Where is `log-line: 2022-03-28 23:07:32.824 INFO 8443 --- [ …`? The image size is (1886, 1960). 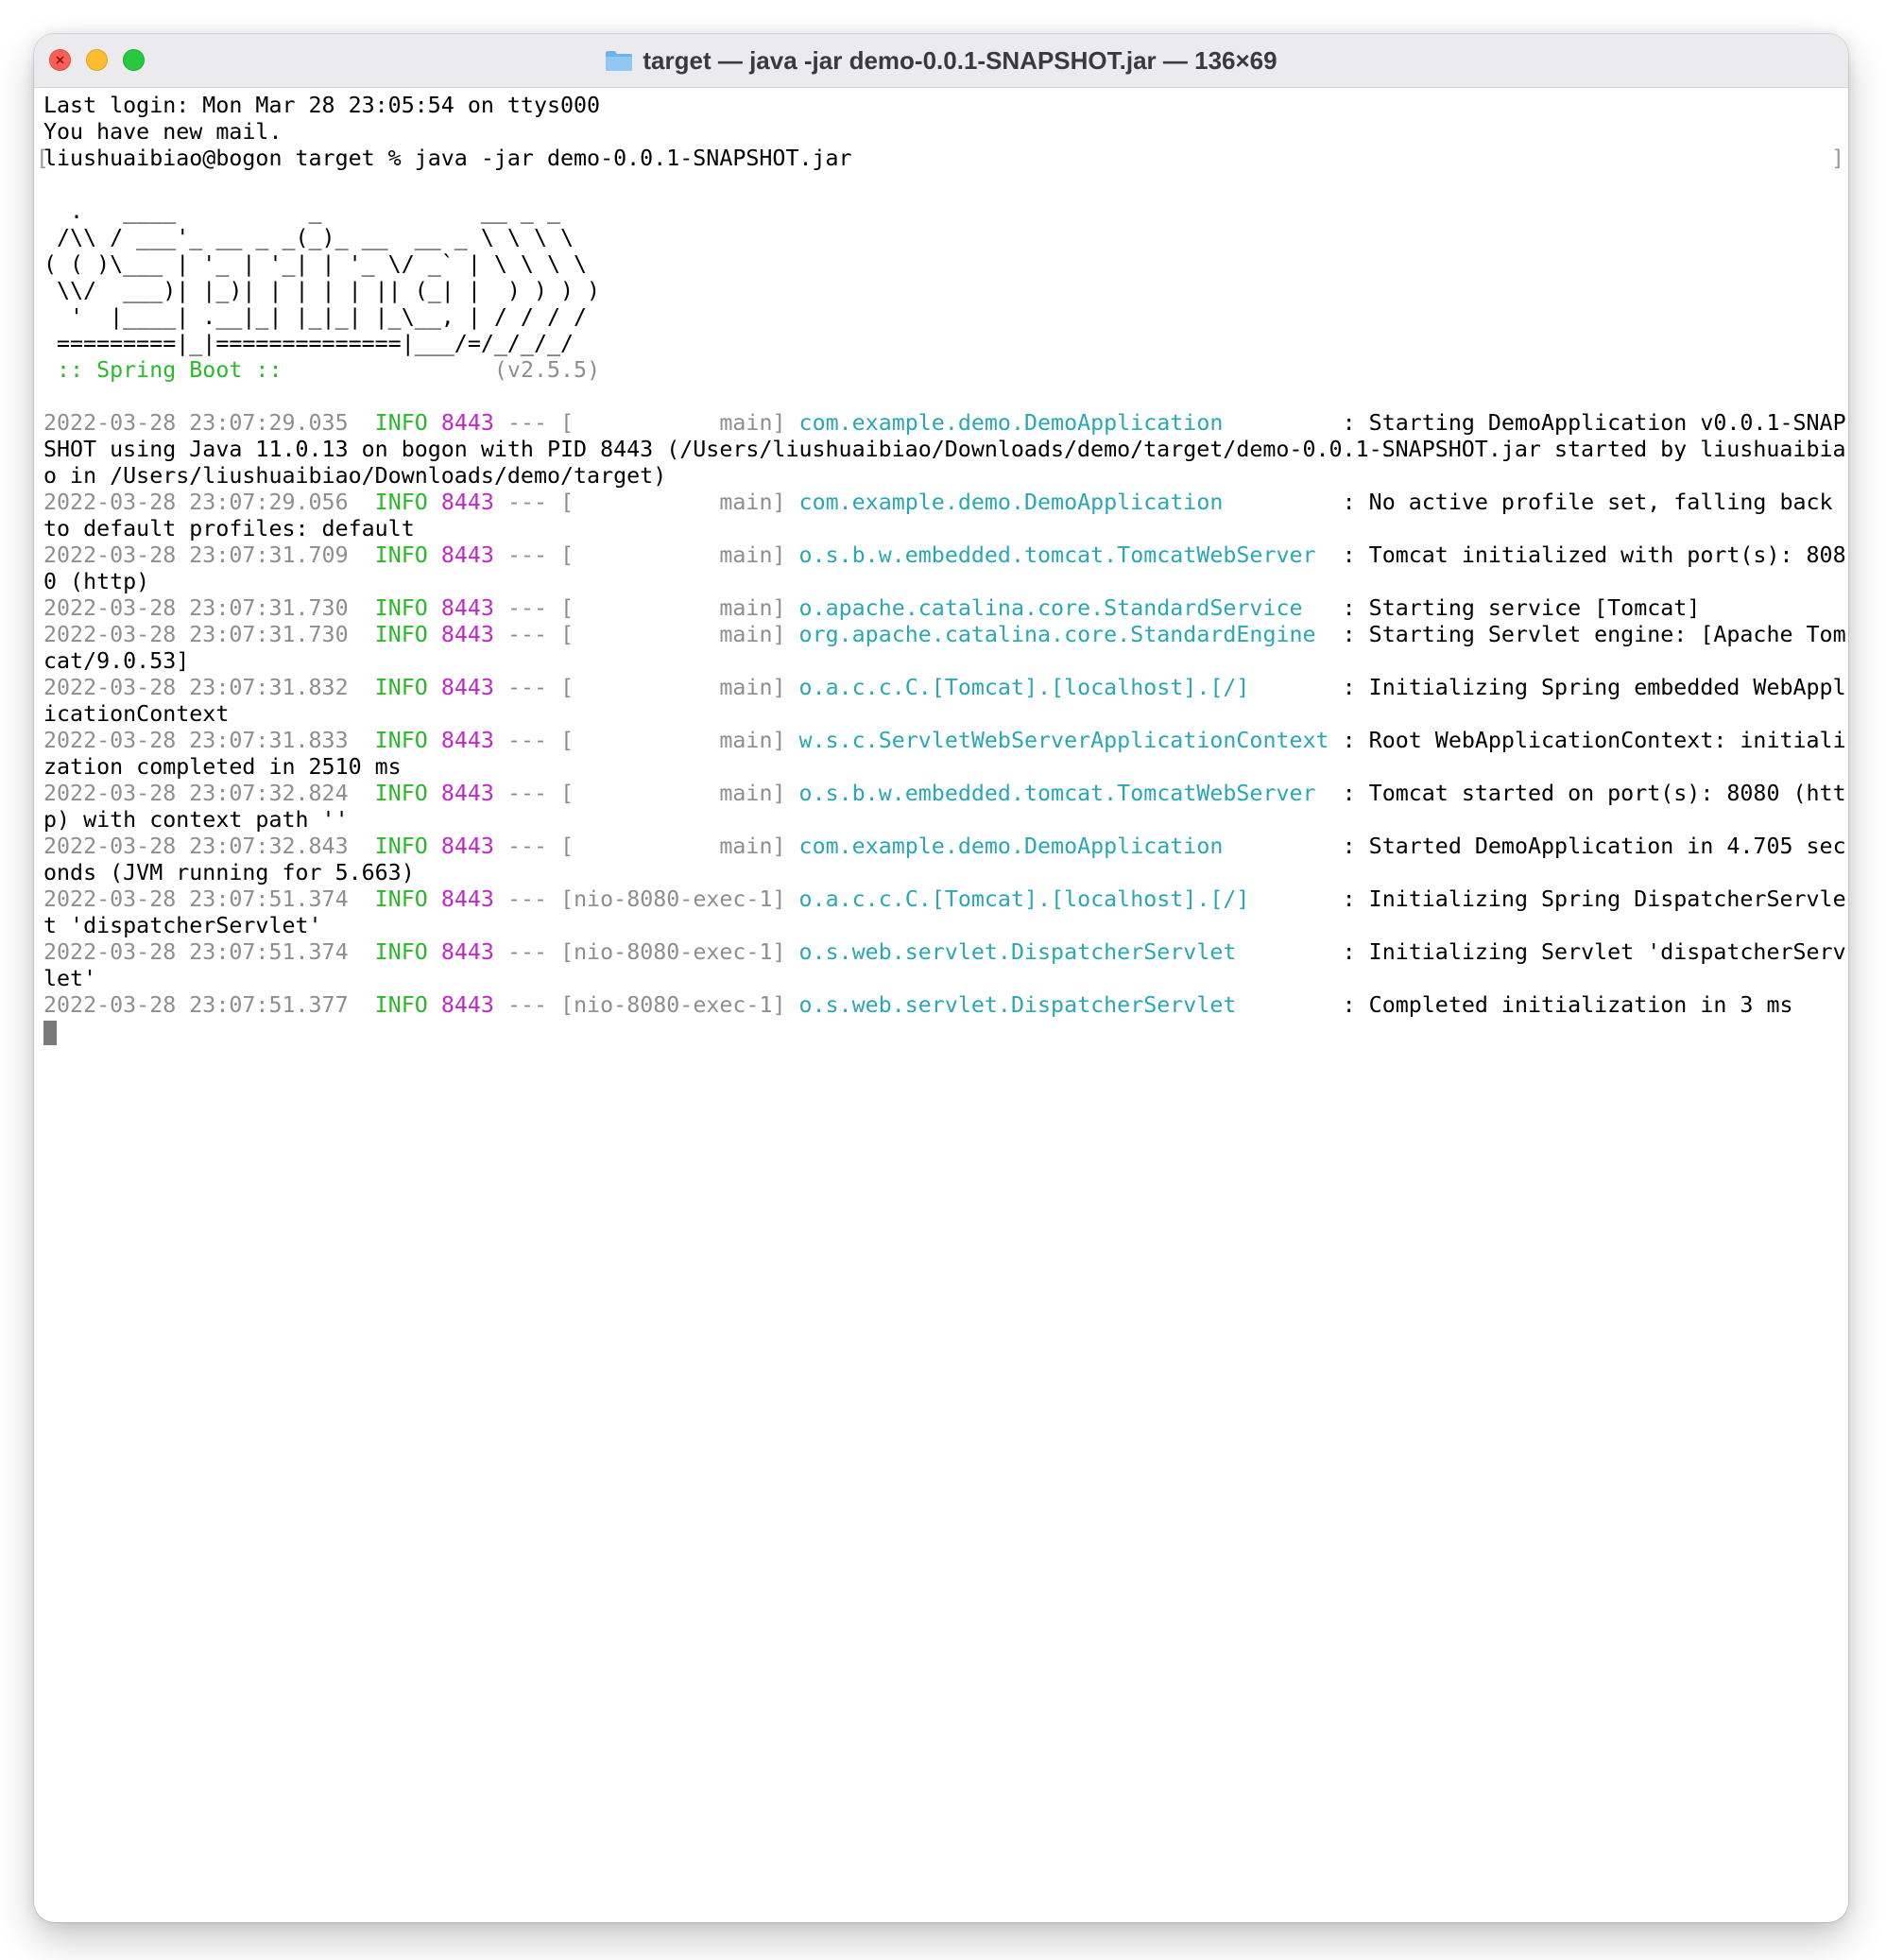 log-line: 2022-03-28 23:07:32.824 INFO 8443 --- [ … is located at coordinates (945, 794).